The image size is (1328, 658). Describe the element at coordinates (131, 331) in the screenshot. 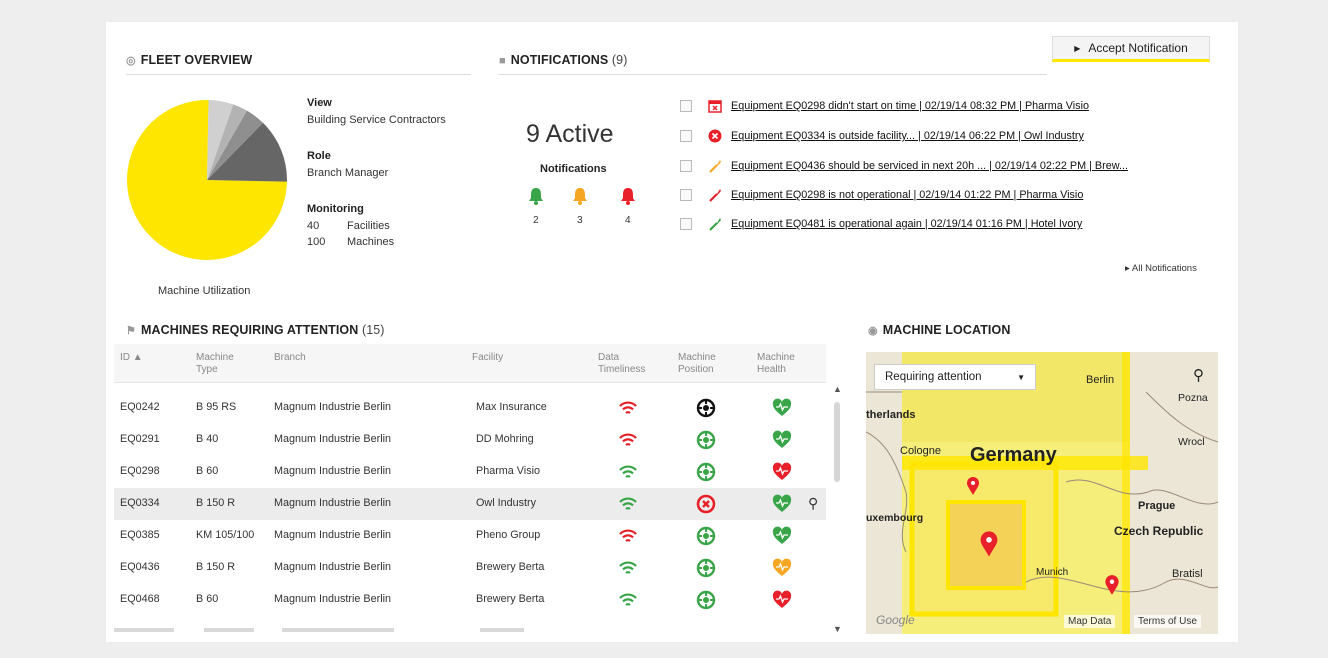

I see `flag-icon: ⚑` at that location.